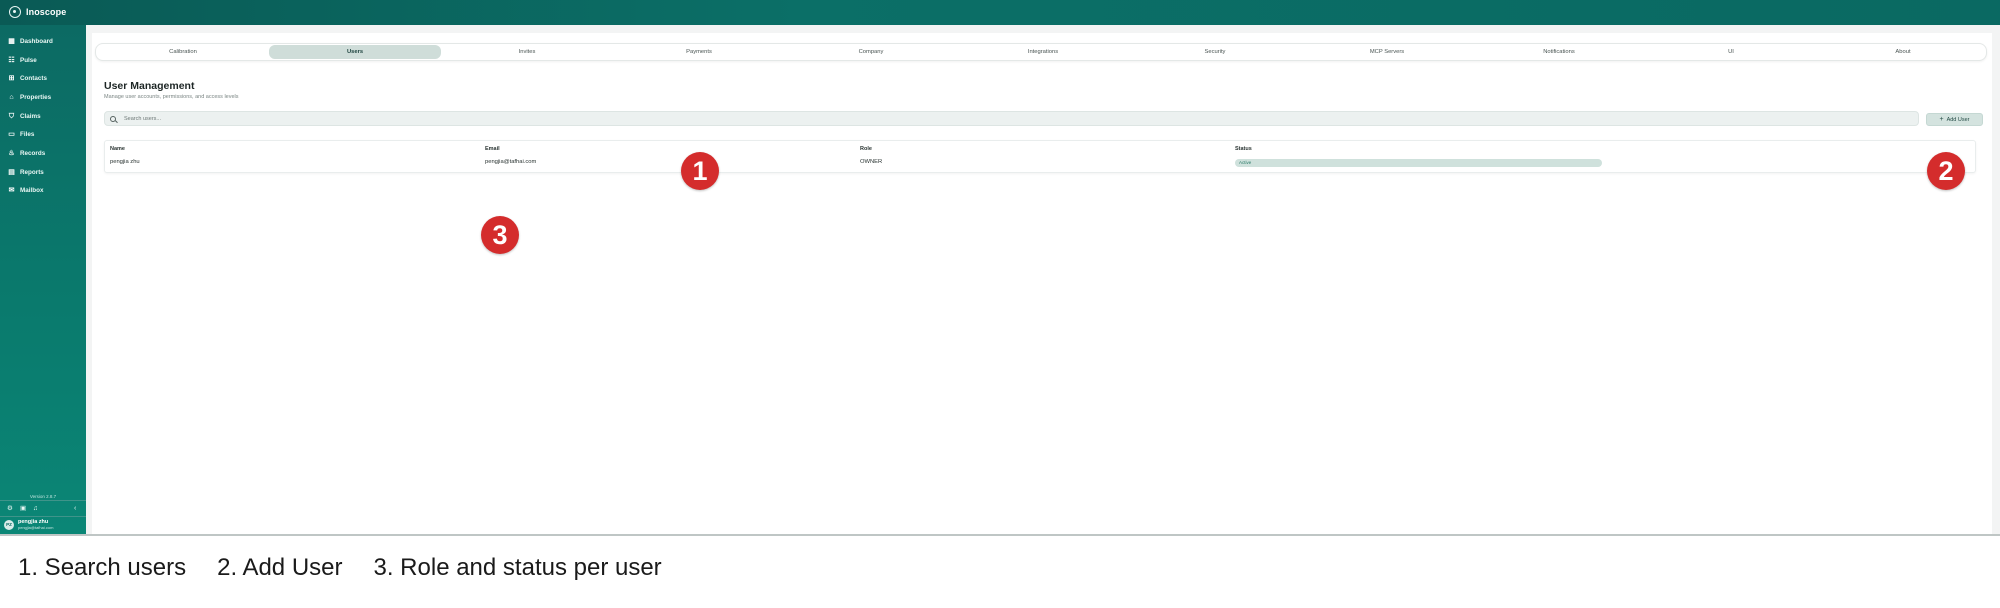  Describe the element at coordinates (492, 149) in the screenshot. I see `column-header-email: Email` at that location.